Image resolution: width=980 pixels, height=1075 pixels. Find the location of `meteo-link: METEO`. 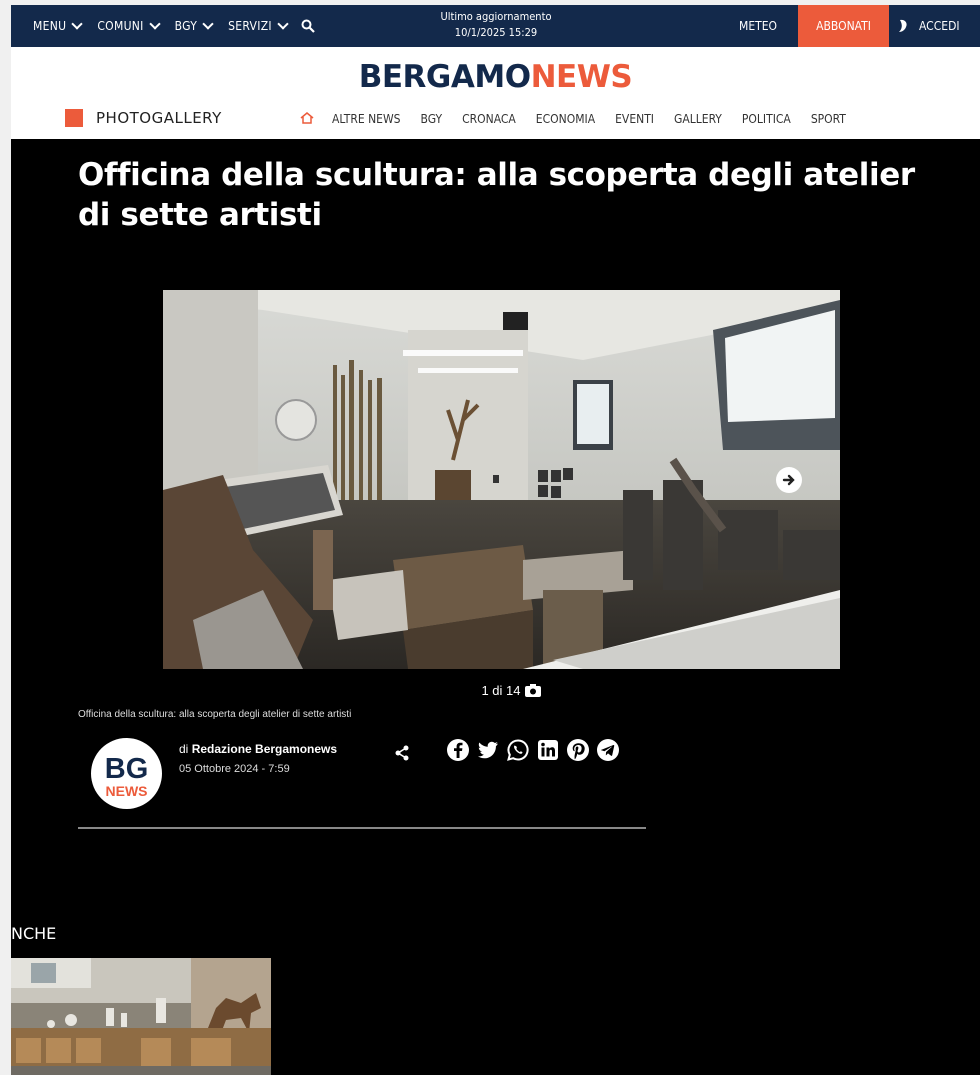

meteo-link: METEO is located at coordinates (758, 26).